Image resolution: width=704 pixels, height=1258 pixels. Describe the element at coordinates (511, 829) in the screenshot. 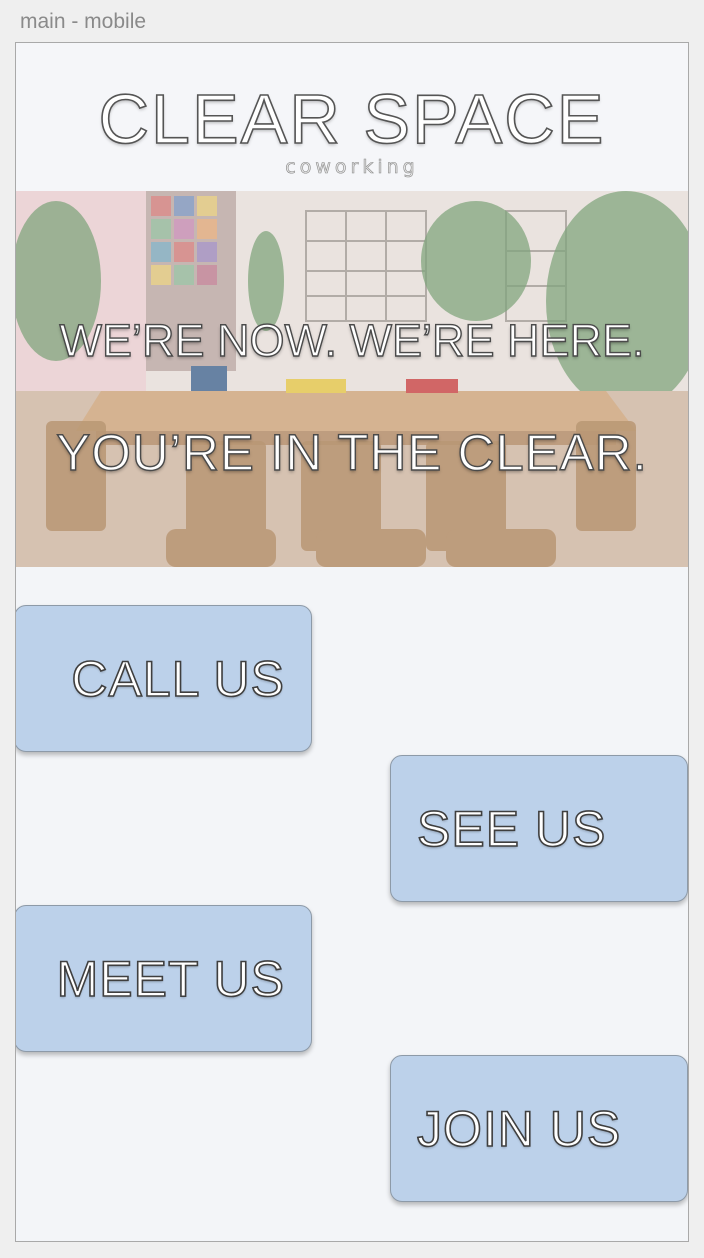

I see `see-us-label: SEE US` at that location.